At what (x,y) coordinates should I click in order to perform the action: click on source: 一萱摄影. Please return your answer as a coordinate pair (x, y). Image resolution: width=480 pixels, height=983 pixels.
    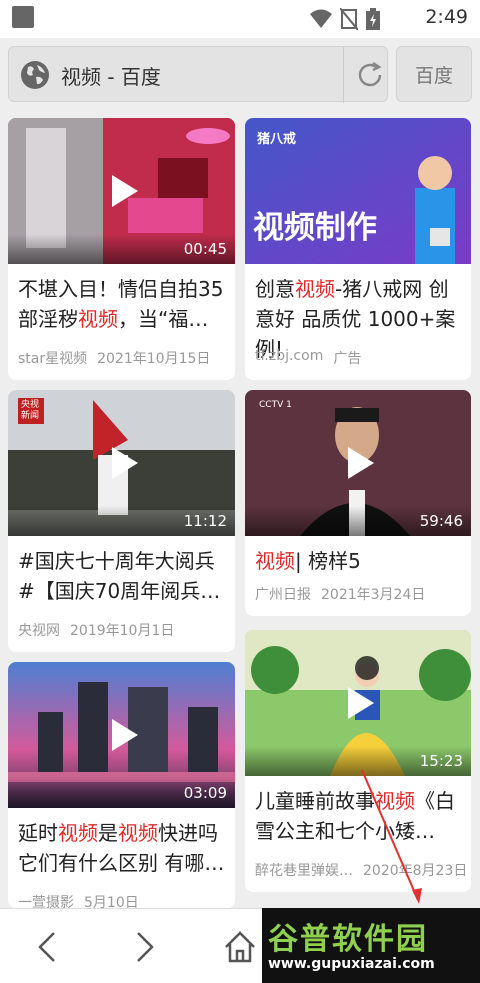
    Looking at the image, I should click on (46, 901).